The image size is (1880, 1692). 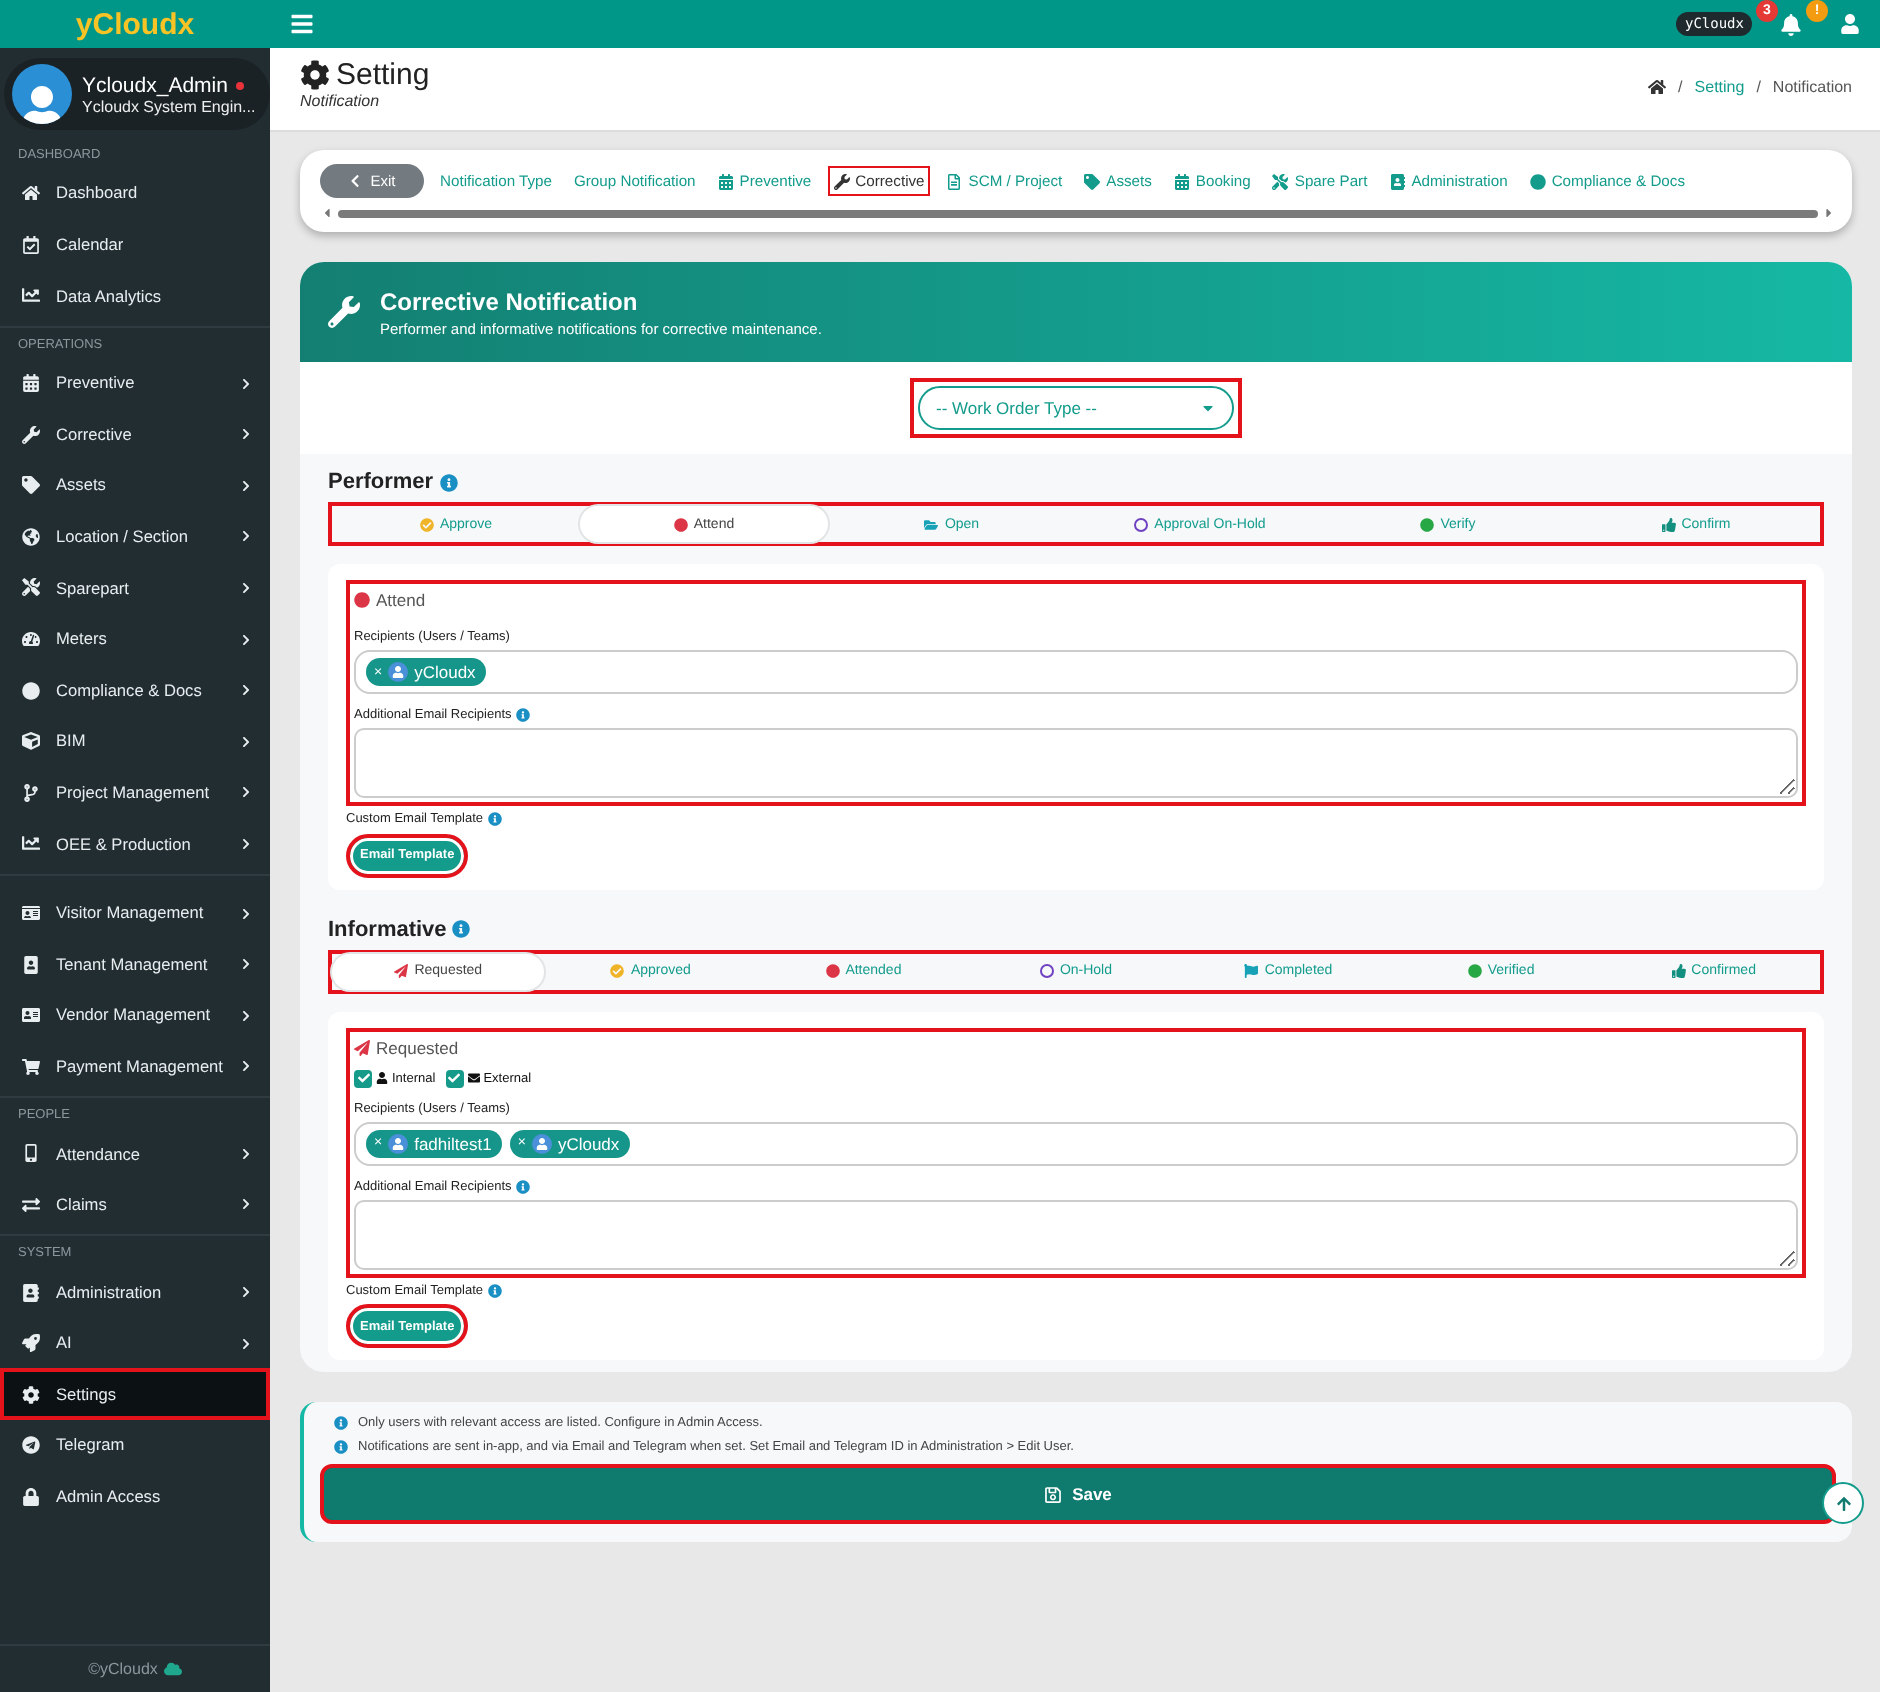 What do you see at coordinates (135, 434) in the screenshot?
I see `sidebar-item: Corrective` at bounding box center [135, 434].